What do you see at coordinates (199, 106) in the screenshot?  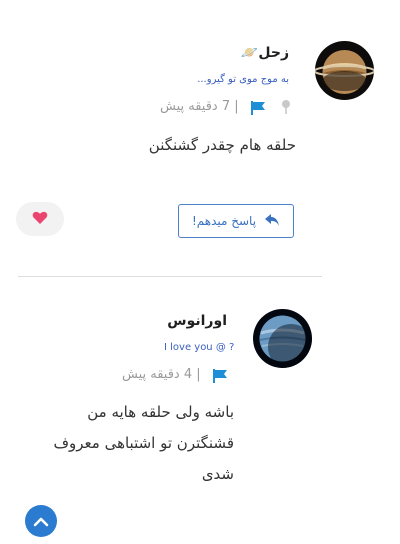 I see `comment-time: | 7 دقیقه پیش` at bounding box center [199, 106].